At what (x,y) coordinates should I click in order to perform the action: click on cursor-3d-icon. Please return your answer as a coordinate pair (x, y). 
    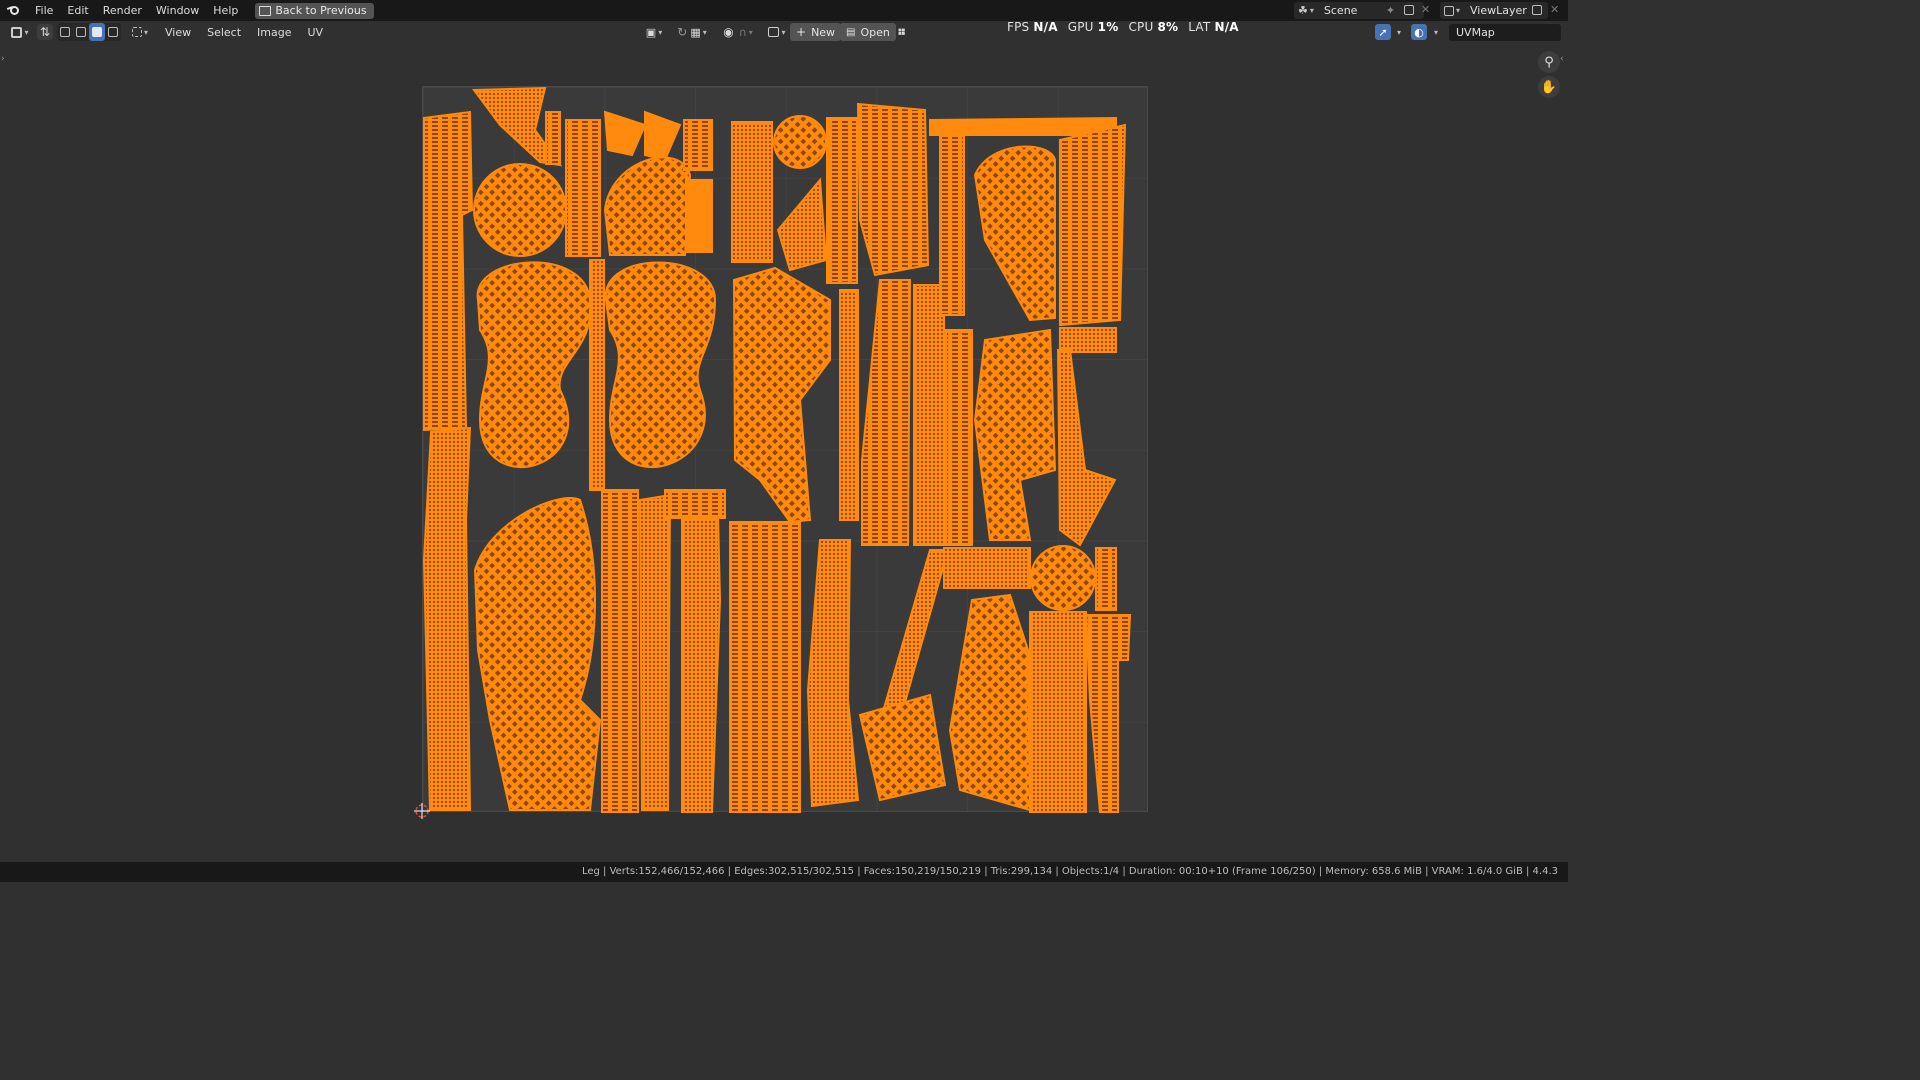
    Looking at the image, I should click on (422, 811).